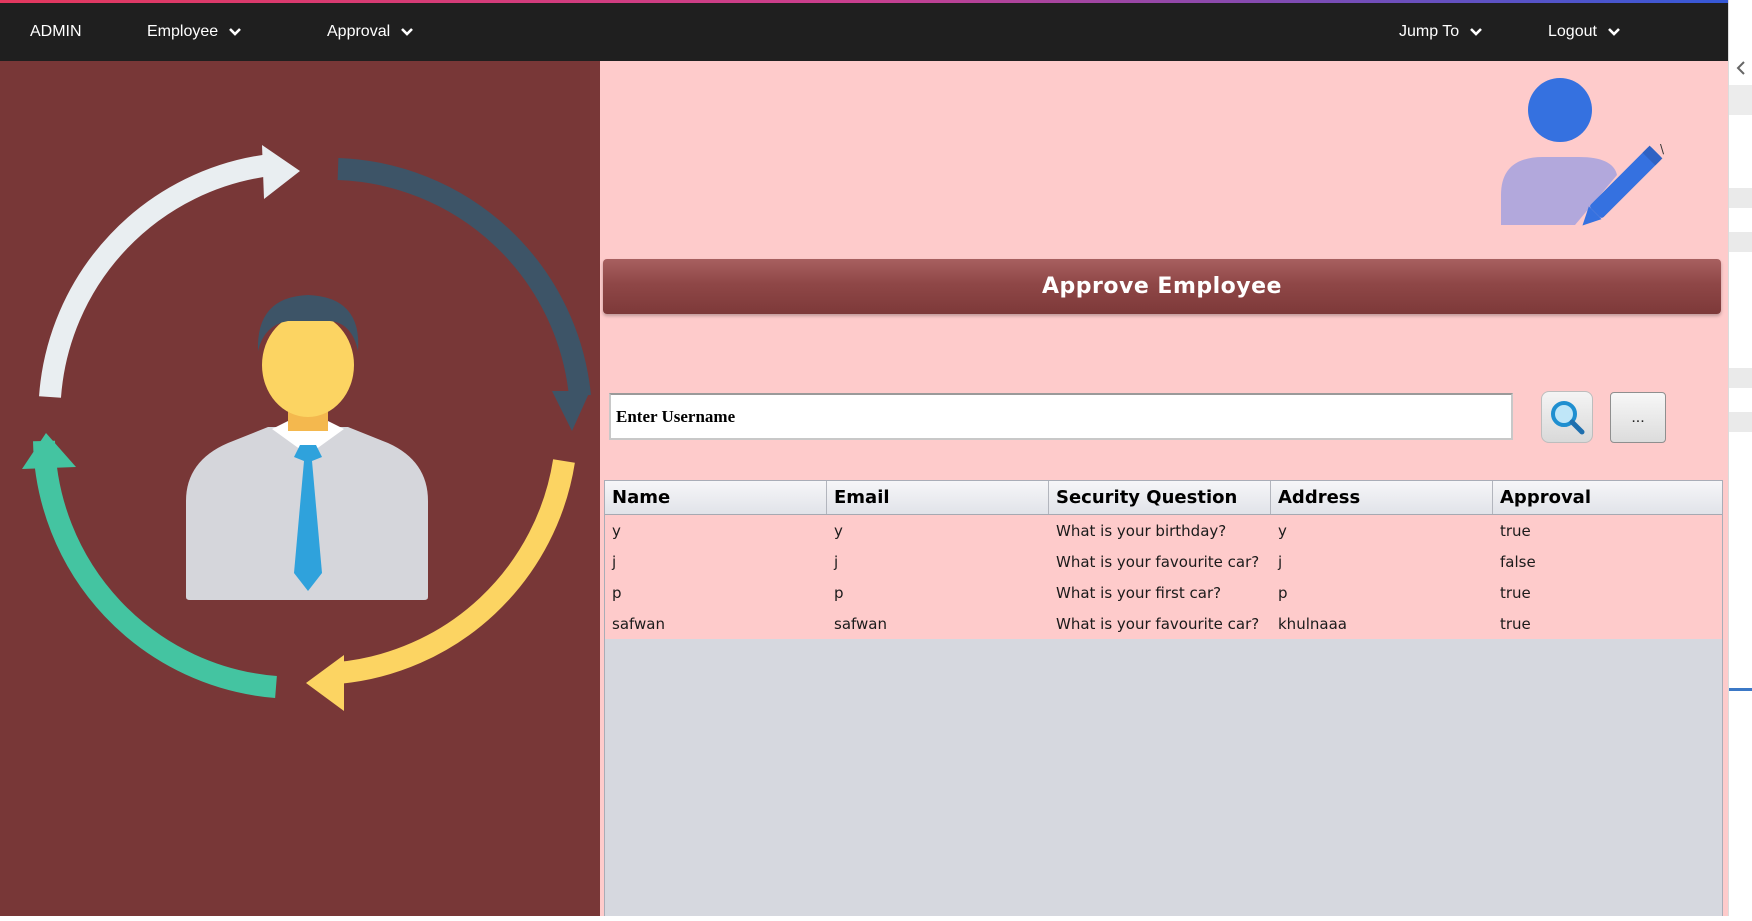 Image resolution: width=1752 pixels, height=921 pixels. I want to click on cell-address: p, so click(1283, 592).